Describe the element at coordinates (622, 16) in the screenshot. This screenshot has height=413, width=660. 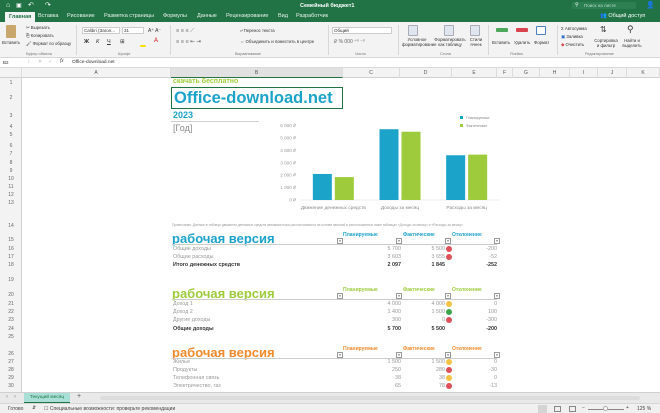
I see `share-button: 👥 Общий доступ` at that location.